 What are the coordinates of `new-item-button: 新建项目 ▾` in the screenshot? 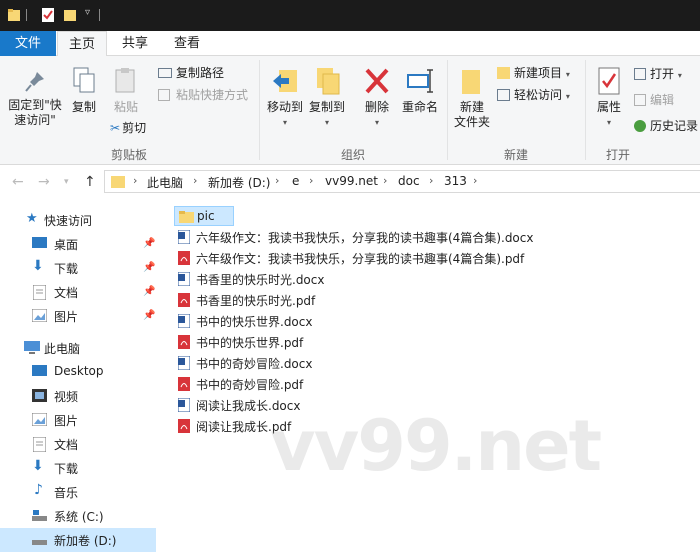 It's located at (533, 74).